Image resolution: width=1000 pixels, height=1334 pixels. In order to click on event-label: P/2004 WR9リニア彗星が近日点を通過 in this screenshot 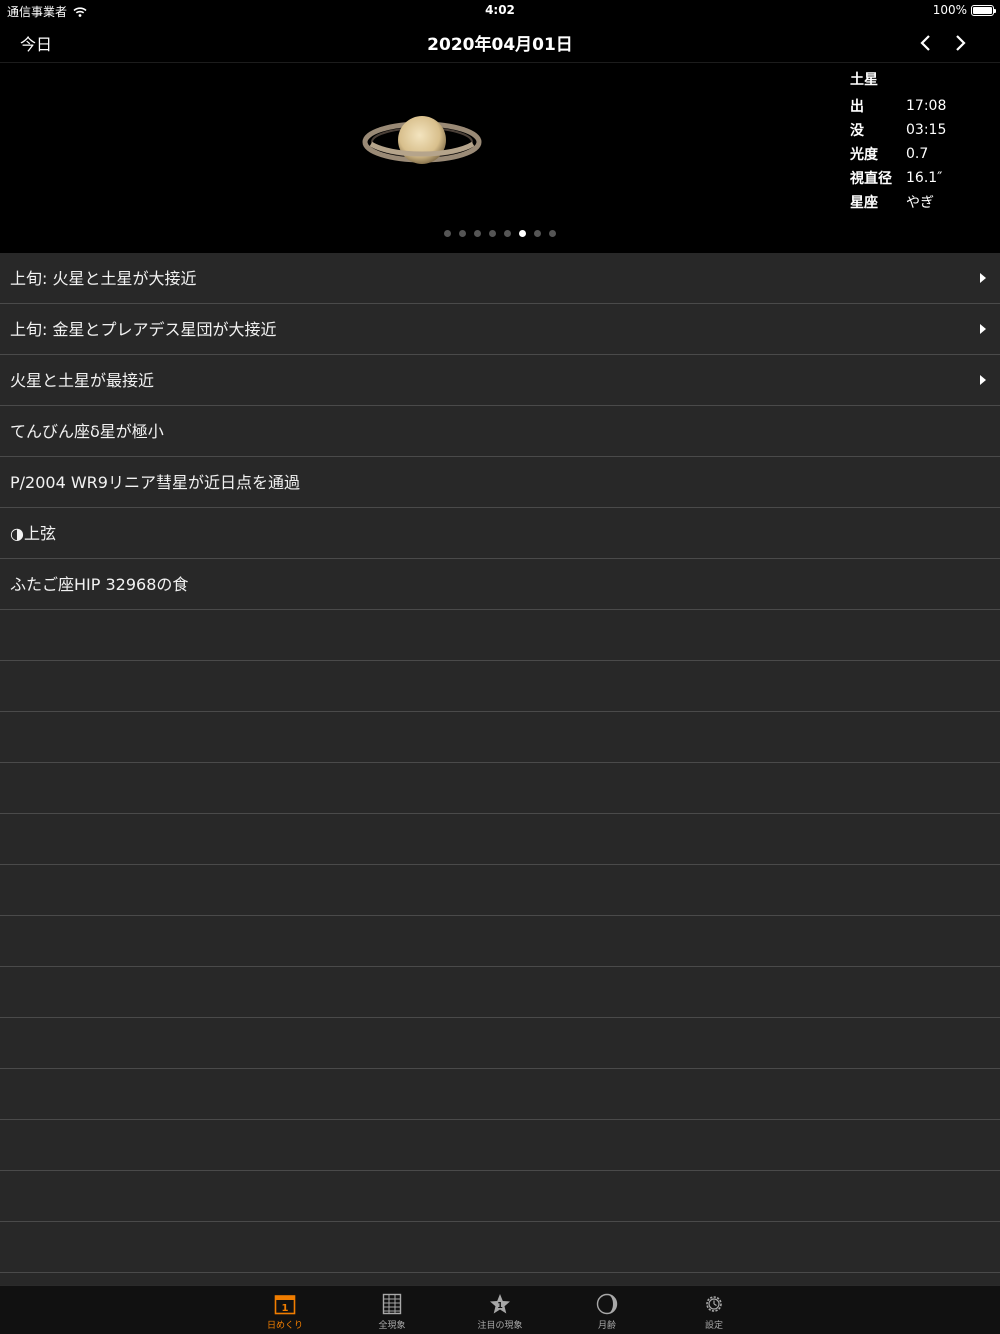, I will do `click(155, 482)`.